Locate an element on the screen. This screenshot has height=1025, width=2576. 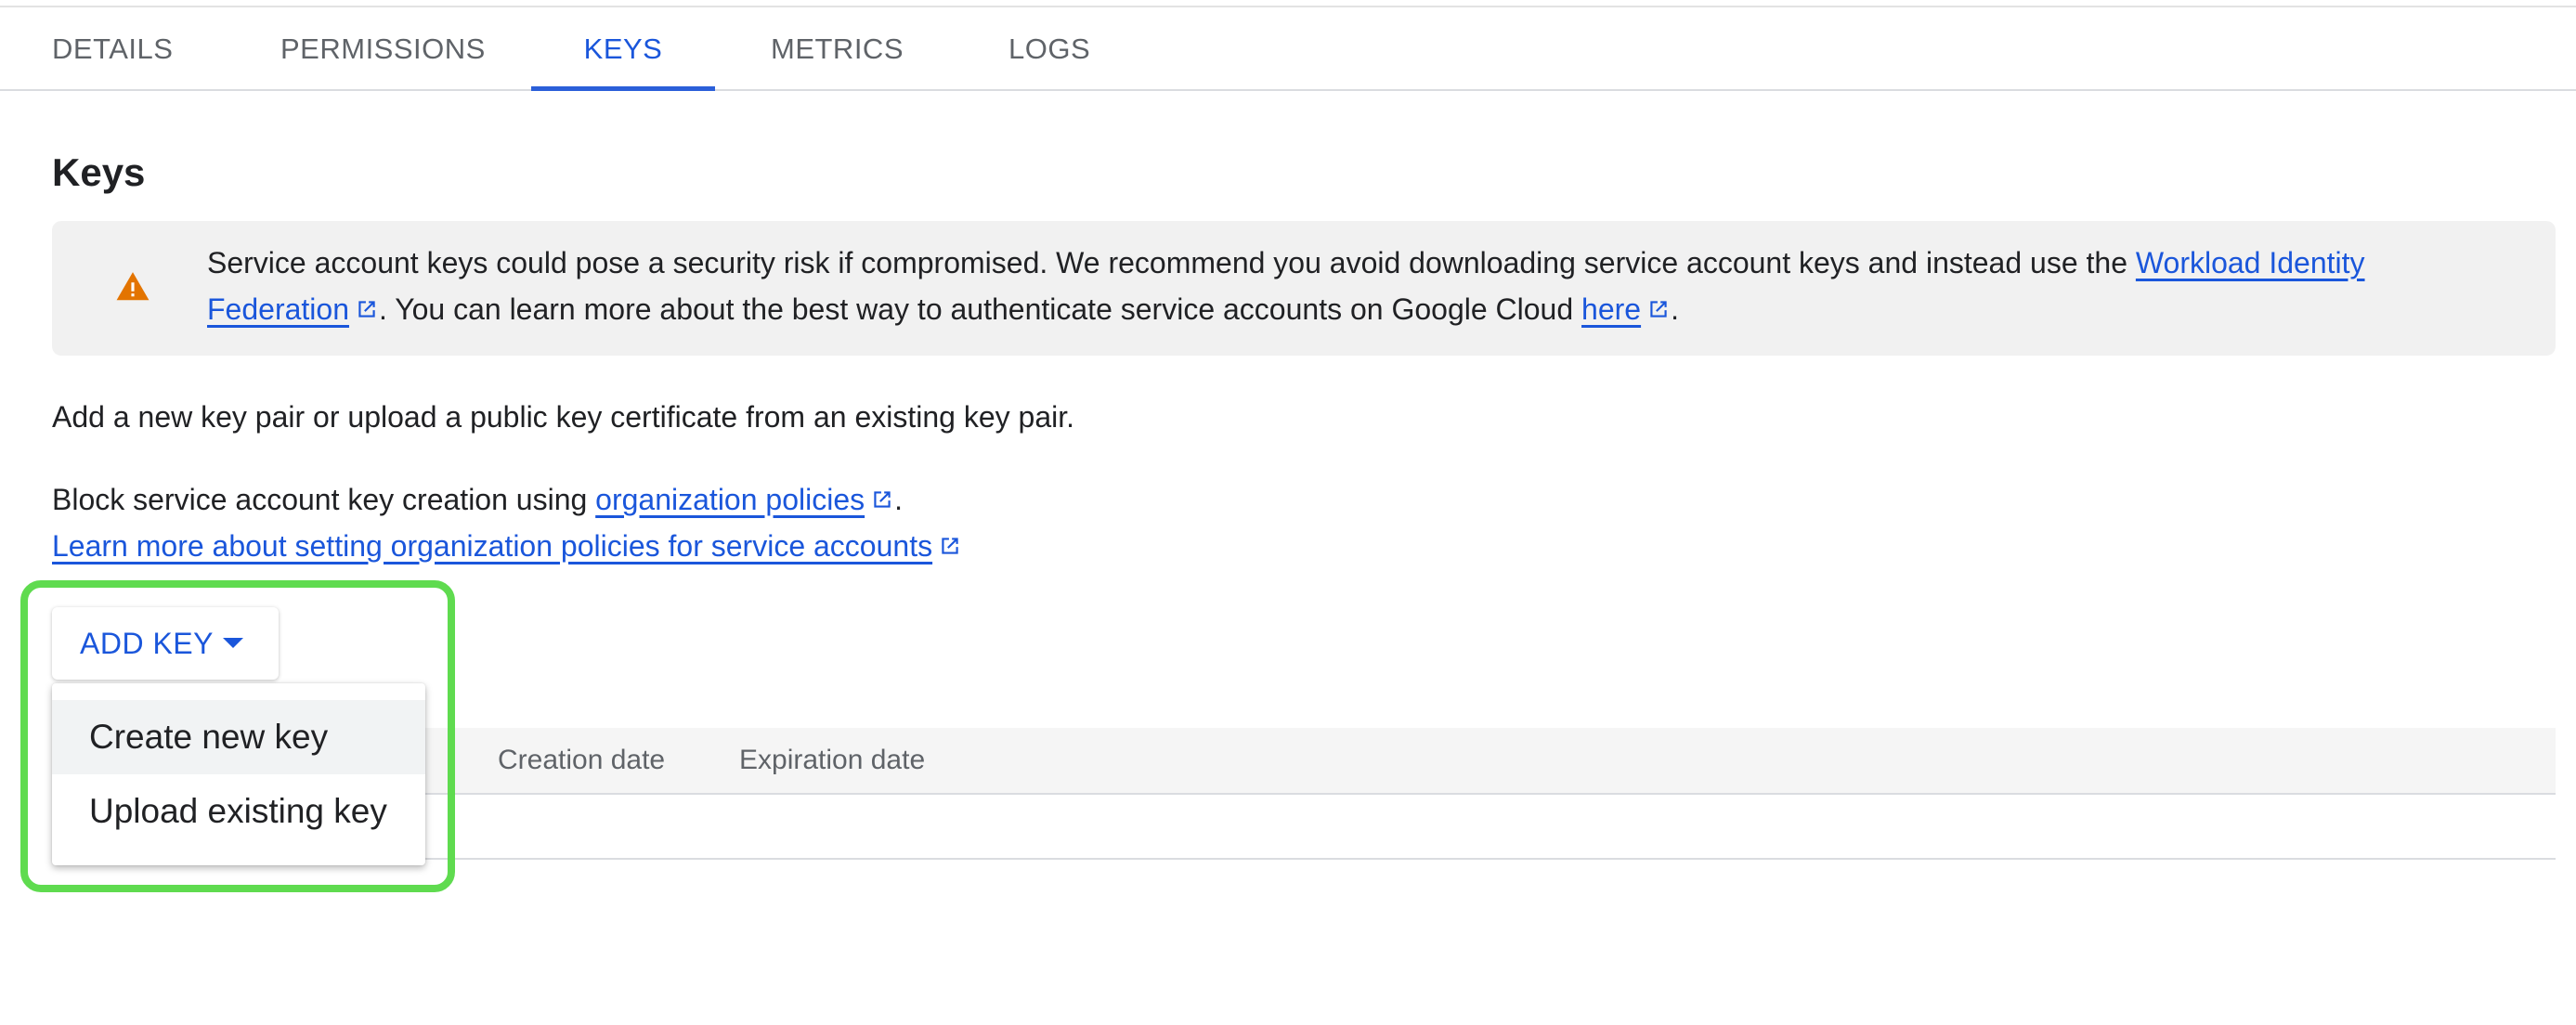
tab-bar: DETAILS PERMISSIONS KEYS METRICS LOGS is located at coordinates (1288, 50).